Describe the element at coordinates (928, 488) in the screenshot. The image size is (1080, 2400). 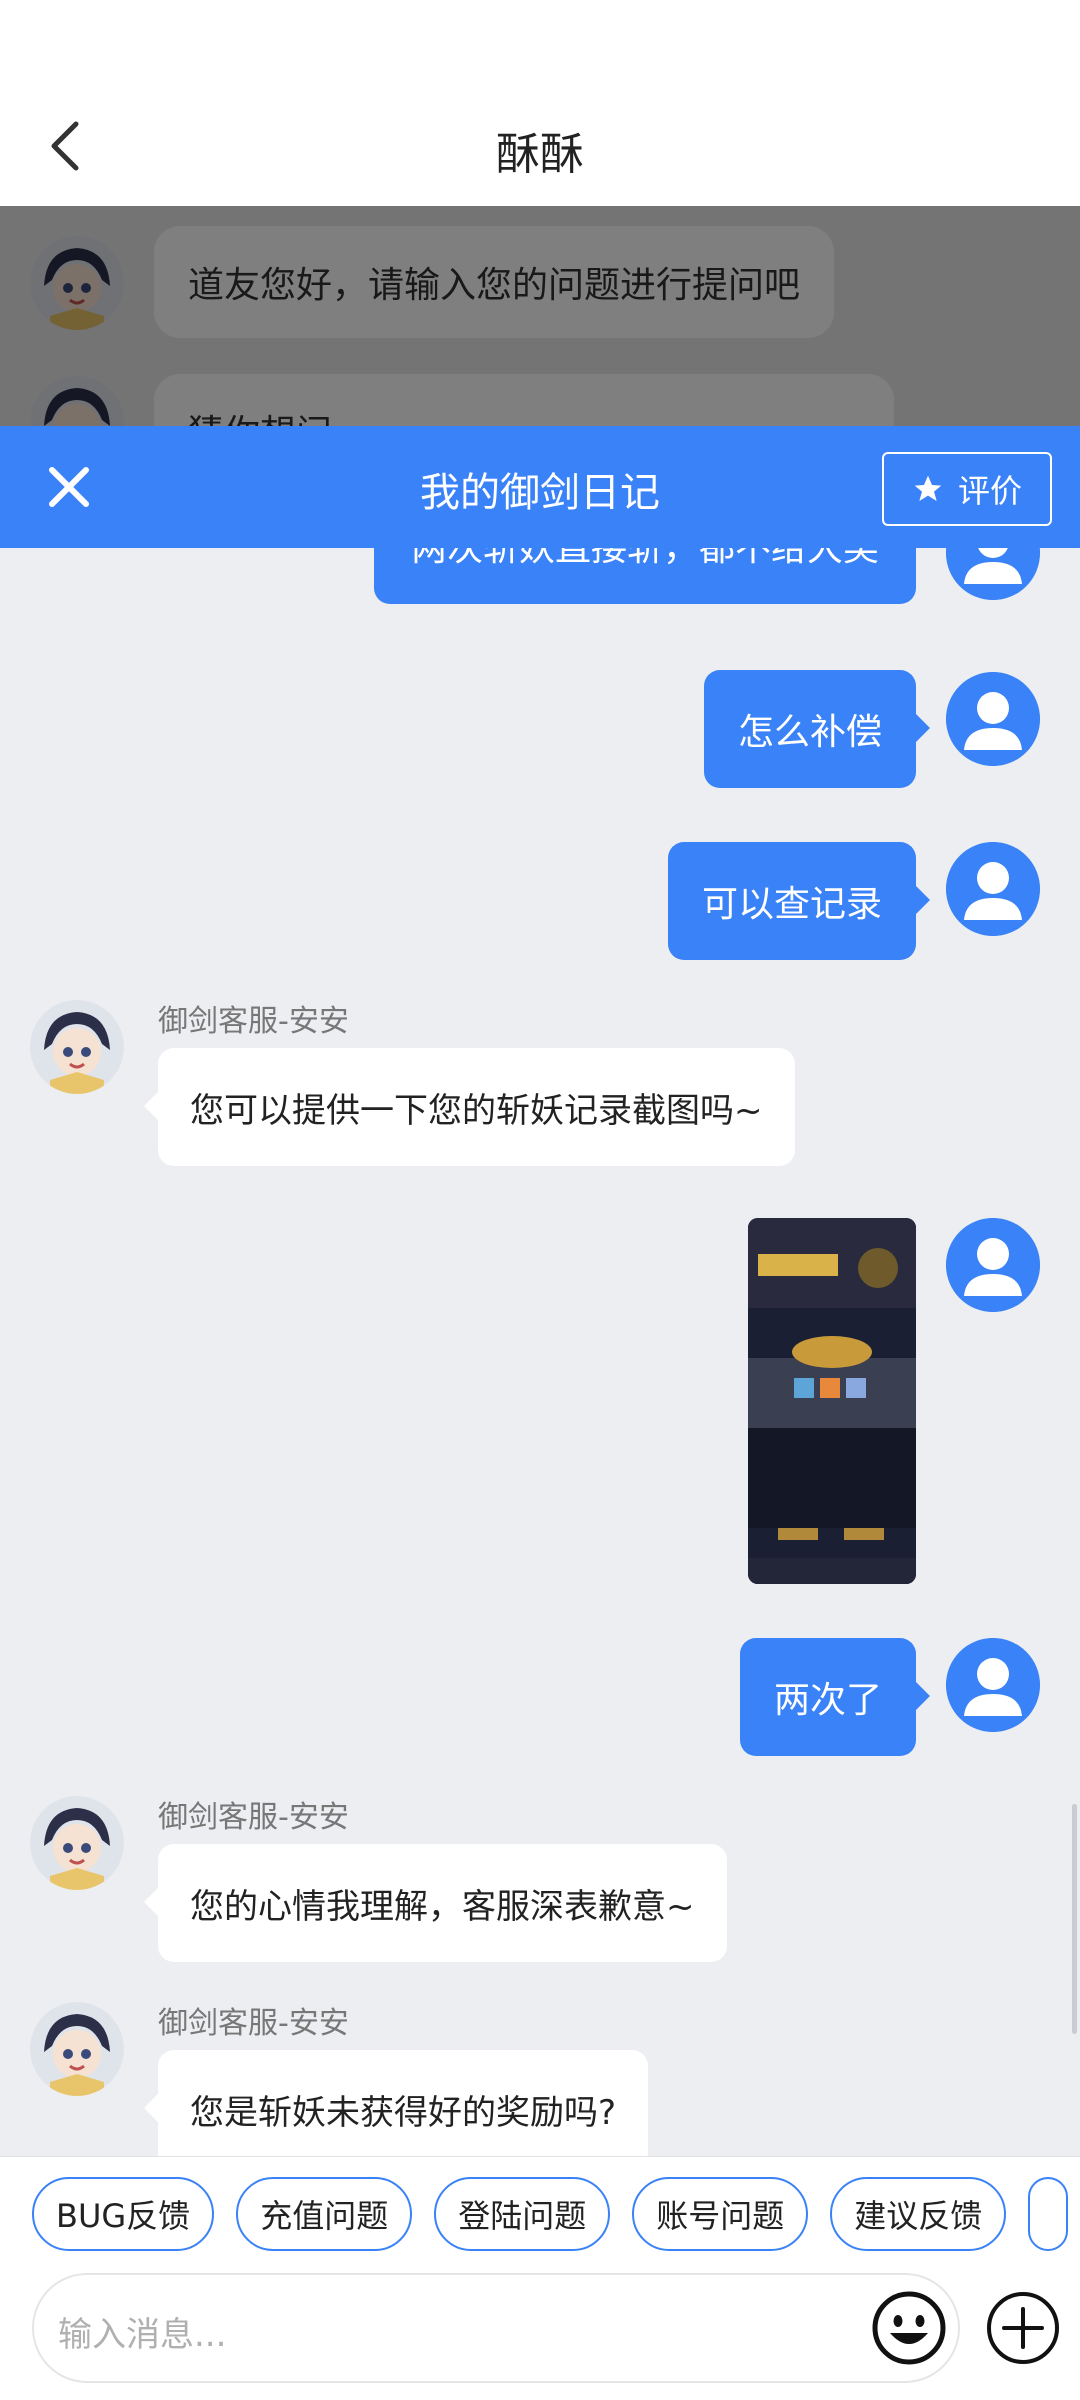
I see `star-icon` at that location.